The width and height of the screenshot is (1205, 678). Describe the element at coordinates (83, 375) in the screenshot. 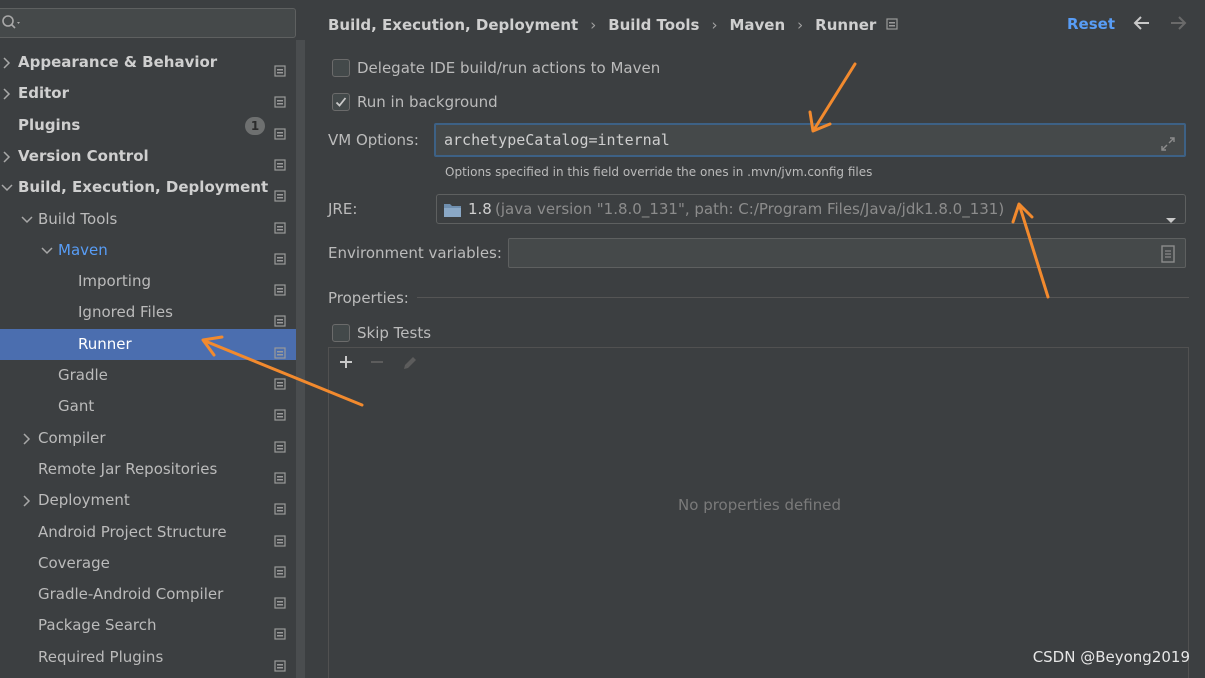

I see `sidebar-item-label: Gradle` at that location.